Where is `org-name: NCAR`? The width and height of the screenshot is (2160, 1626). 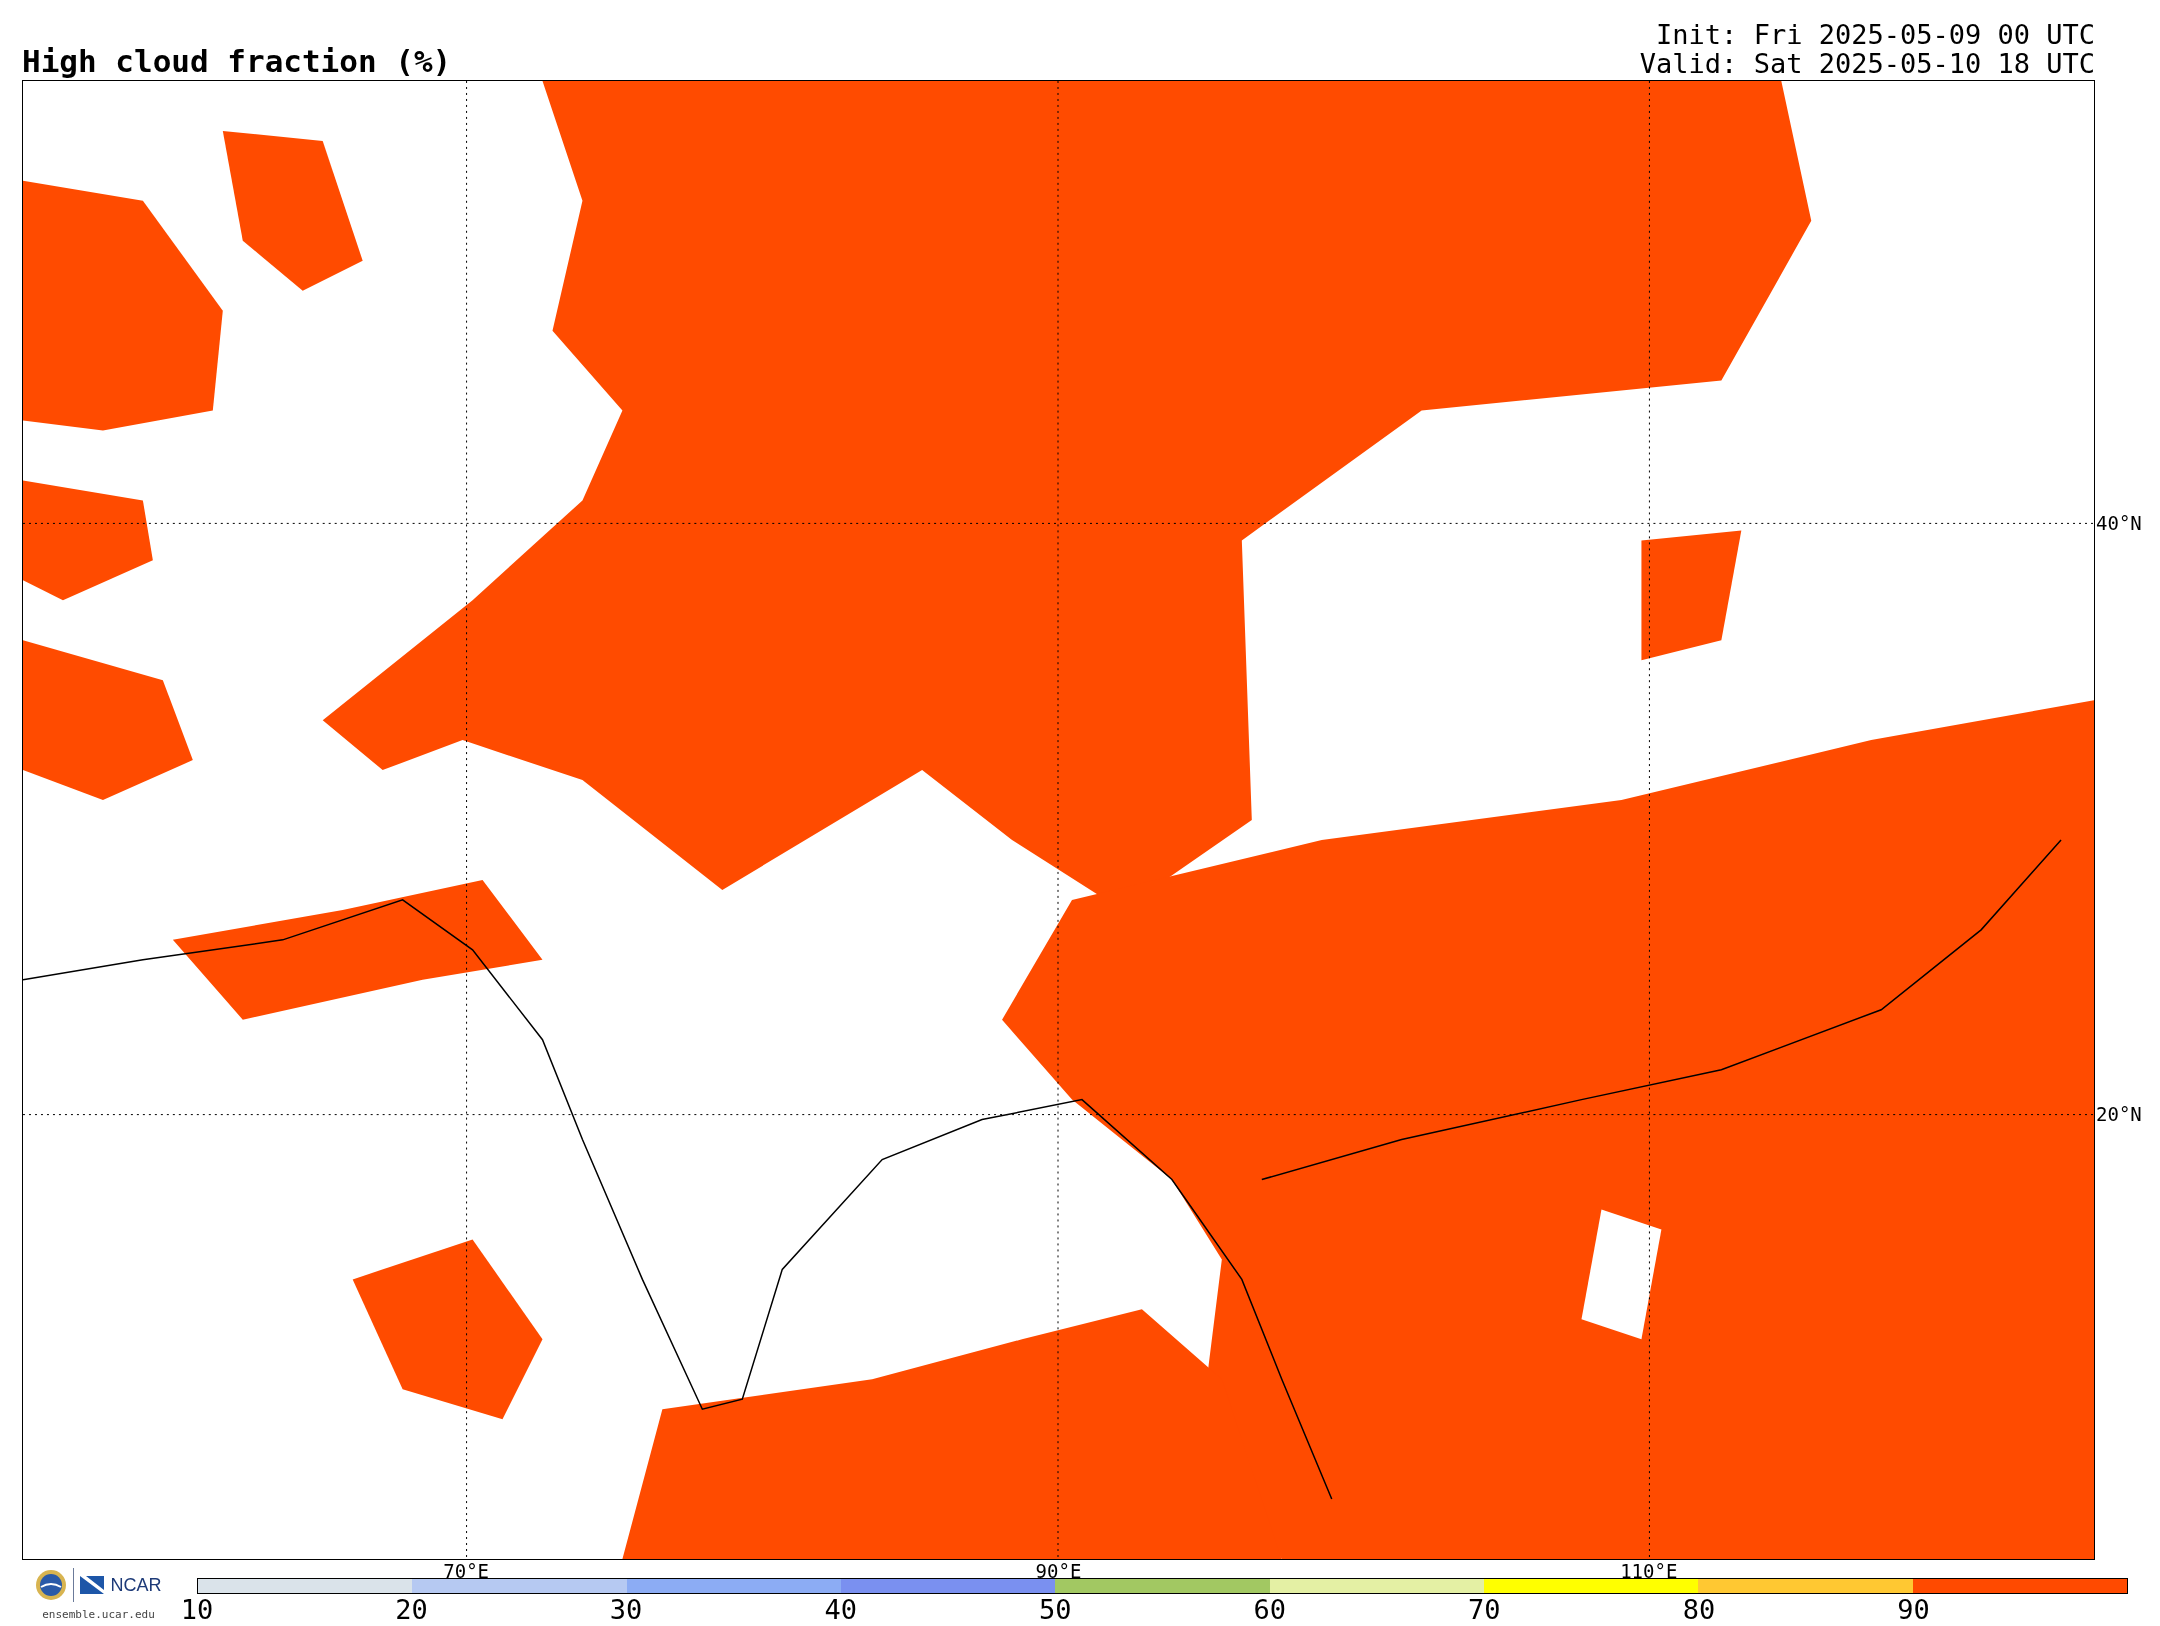 org-name: NCAR is located at coordinates (136, 1585).